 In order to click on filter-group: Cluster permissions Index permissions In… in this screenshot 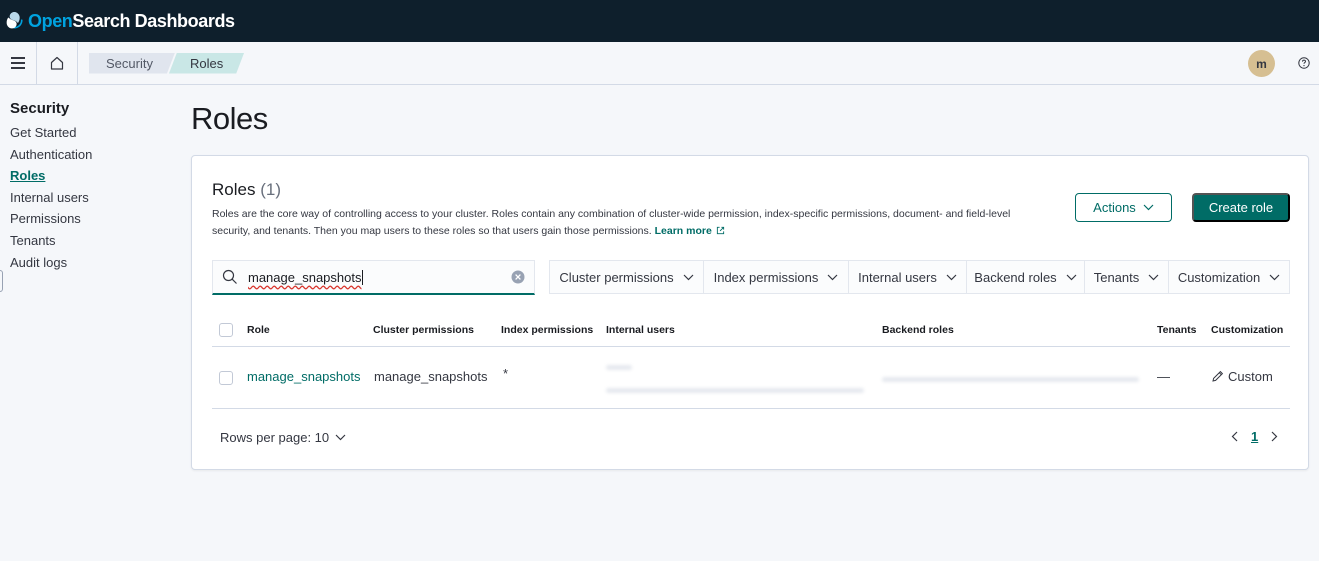, I will do `click(919, 277)`.